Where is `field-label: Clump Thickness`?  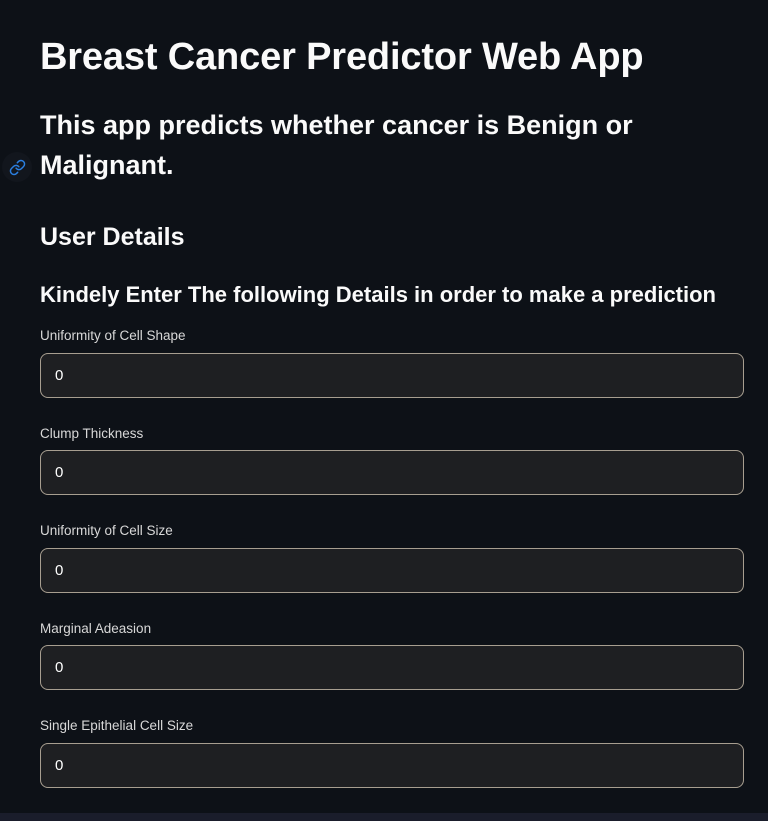 field-label: Clump Thickness is located at coordinates (92, 433).